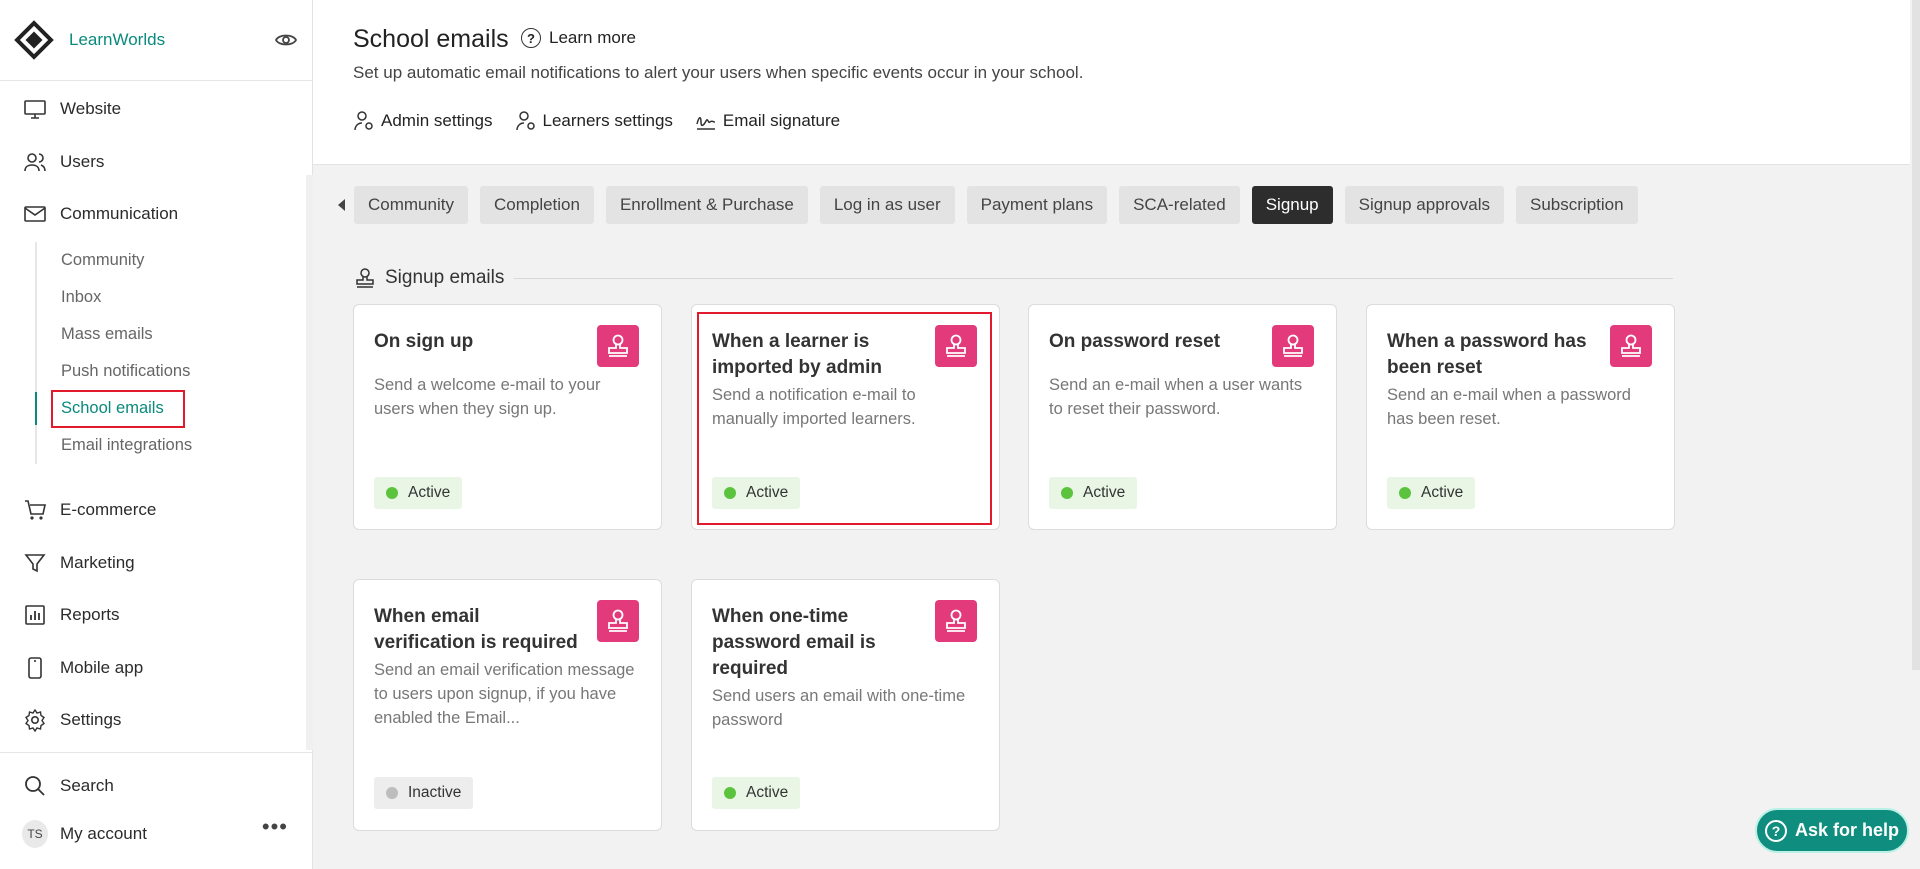 Image resolution: width=1920 pixels, height=869 pixels. I want to click on card-title: When a learner is imported by admin, so click(797, 354).